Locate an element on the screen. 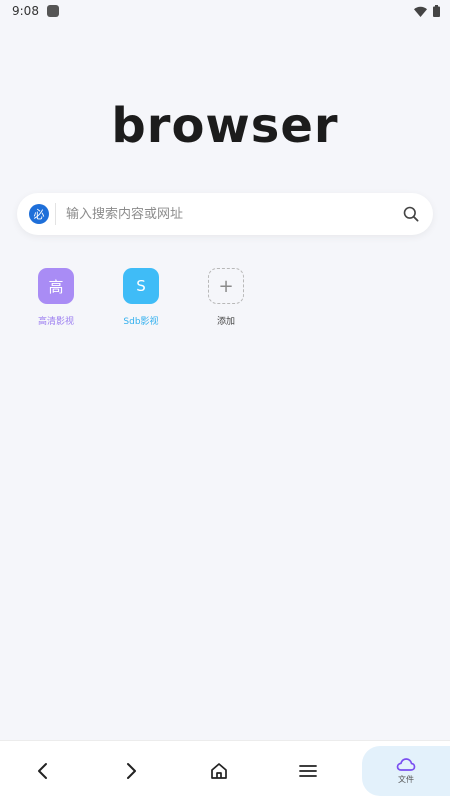 Image resolution: width=450 pixels, height=800 pixels. shortcut-add: + 添加 is located at coordinates (226, 297).